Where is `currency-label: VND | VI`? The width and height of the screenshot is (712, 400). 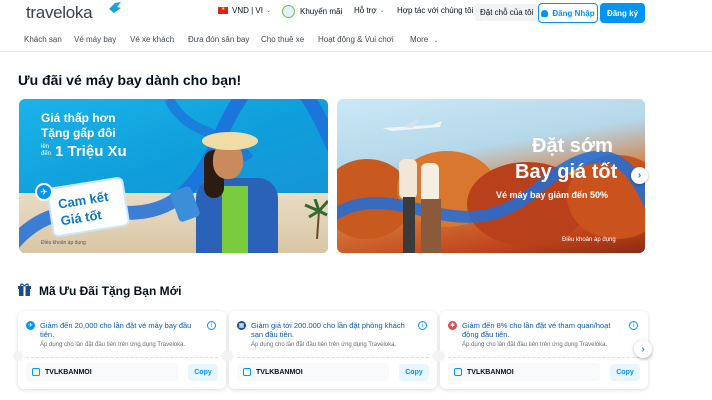
currency-label: VND | VI is located at coordinates (247, 10).